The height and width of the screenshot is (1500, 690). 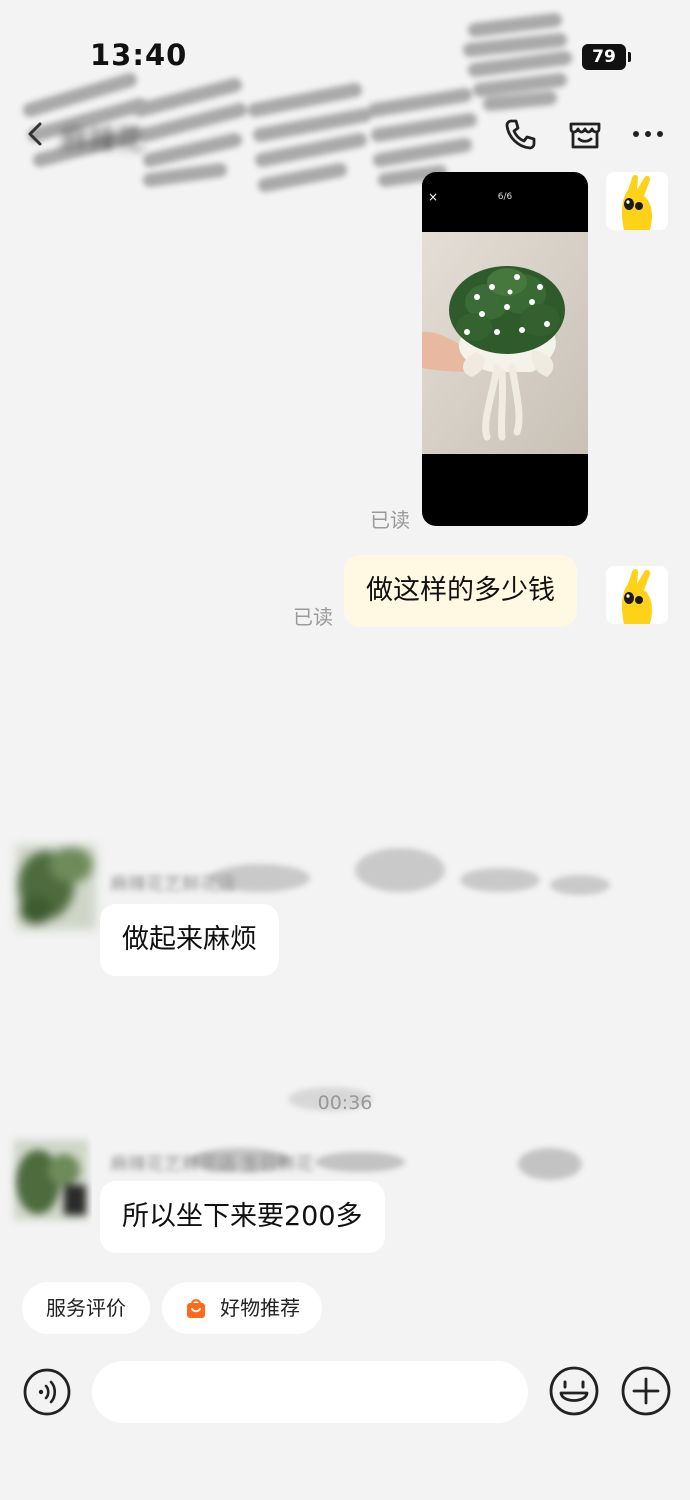 I want to click on broccoli-bouquet-photo, so click(x=505, y=343).